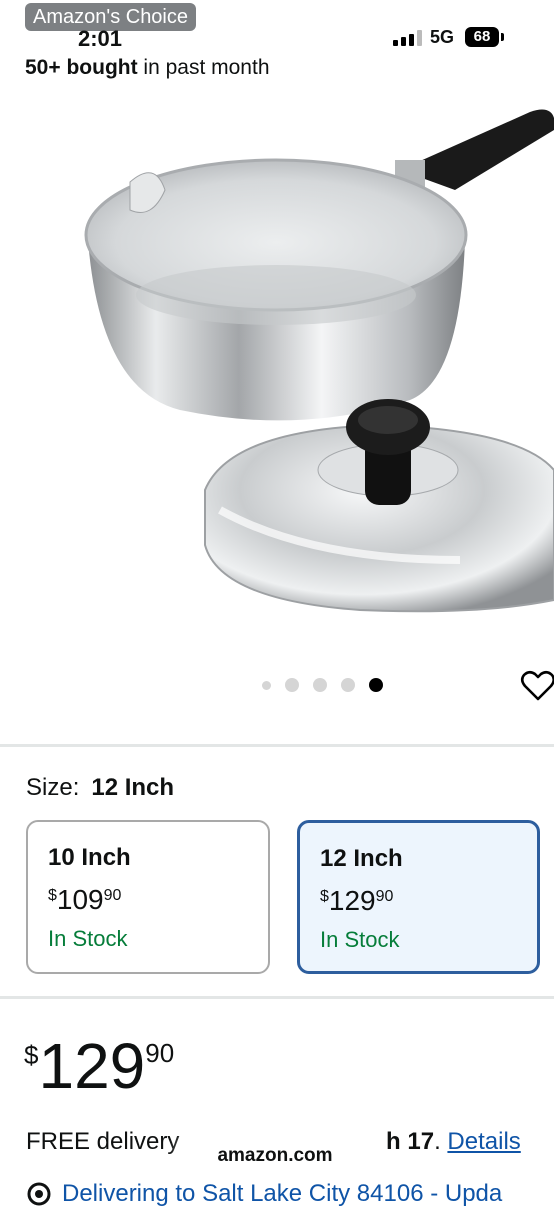 The height and width of the screenshot is (1208, 554). What do you see at coordinates (275, 1156) in the screenshot?
I see `browser-url-bar: amazon.com` at bounding box center [275, 1156].